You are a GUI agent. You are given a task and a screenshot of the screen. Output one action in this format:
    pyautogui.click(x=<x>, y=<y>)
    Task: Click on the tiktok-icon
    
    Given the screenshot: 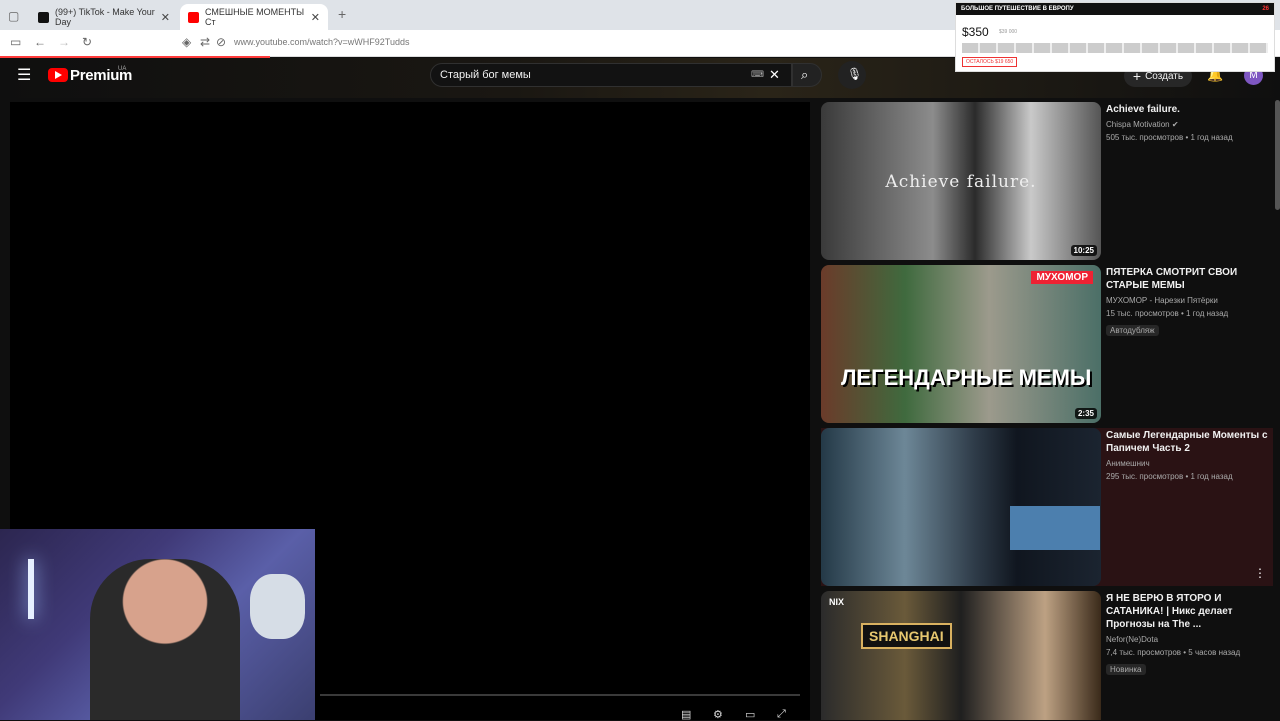 What is the action you would take?
    pyautogui.click(x=43, y=17)
    